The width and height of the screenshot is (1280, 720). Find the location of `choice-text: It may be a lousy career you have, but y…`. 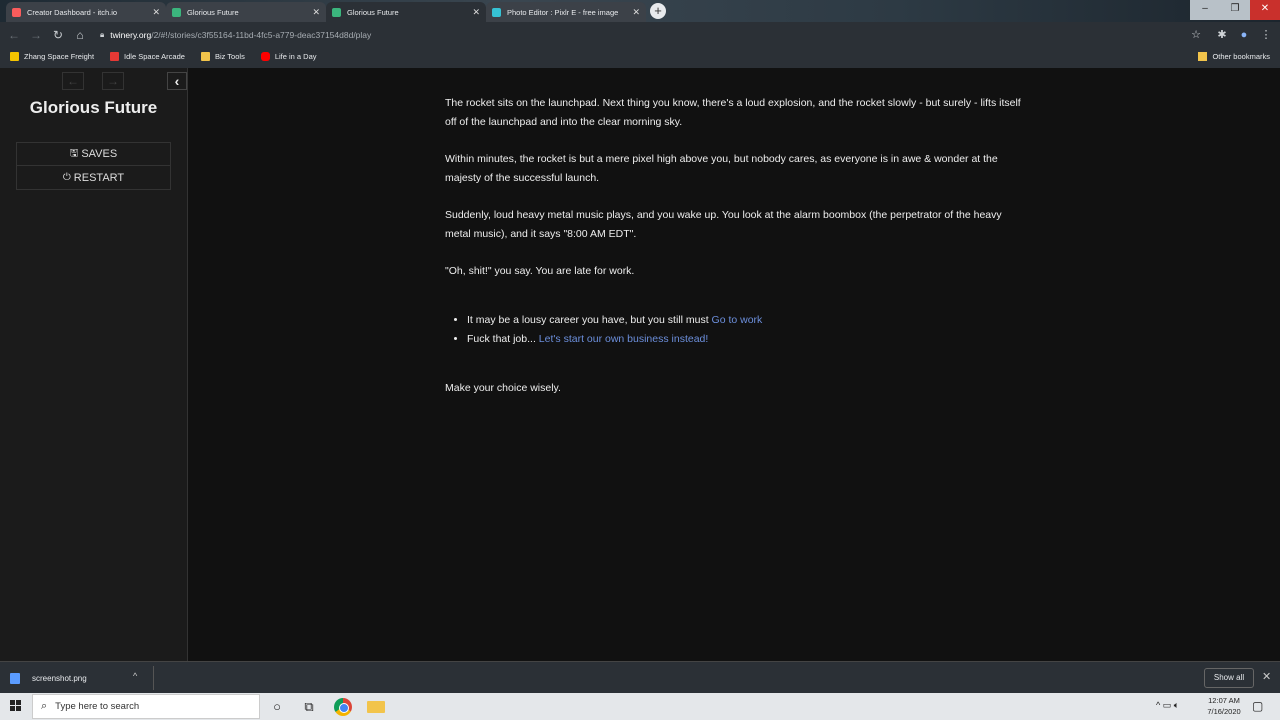

choice-text: It may be a lousy career you have, but y… is located at coordinates (589, 320).